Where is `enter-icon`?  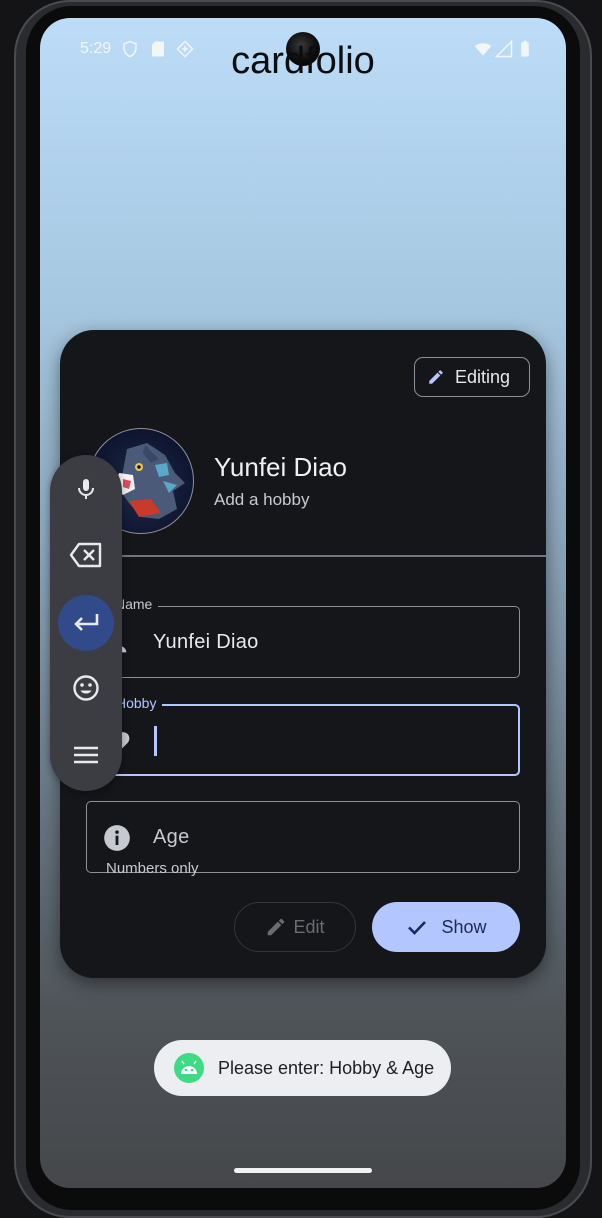
enter-icon is located at coordinates (86, 622).